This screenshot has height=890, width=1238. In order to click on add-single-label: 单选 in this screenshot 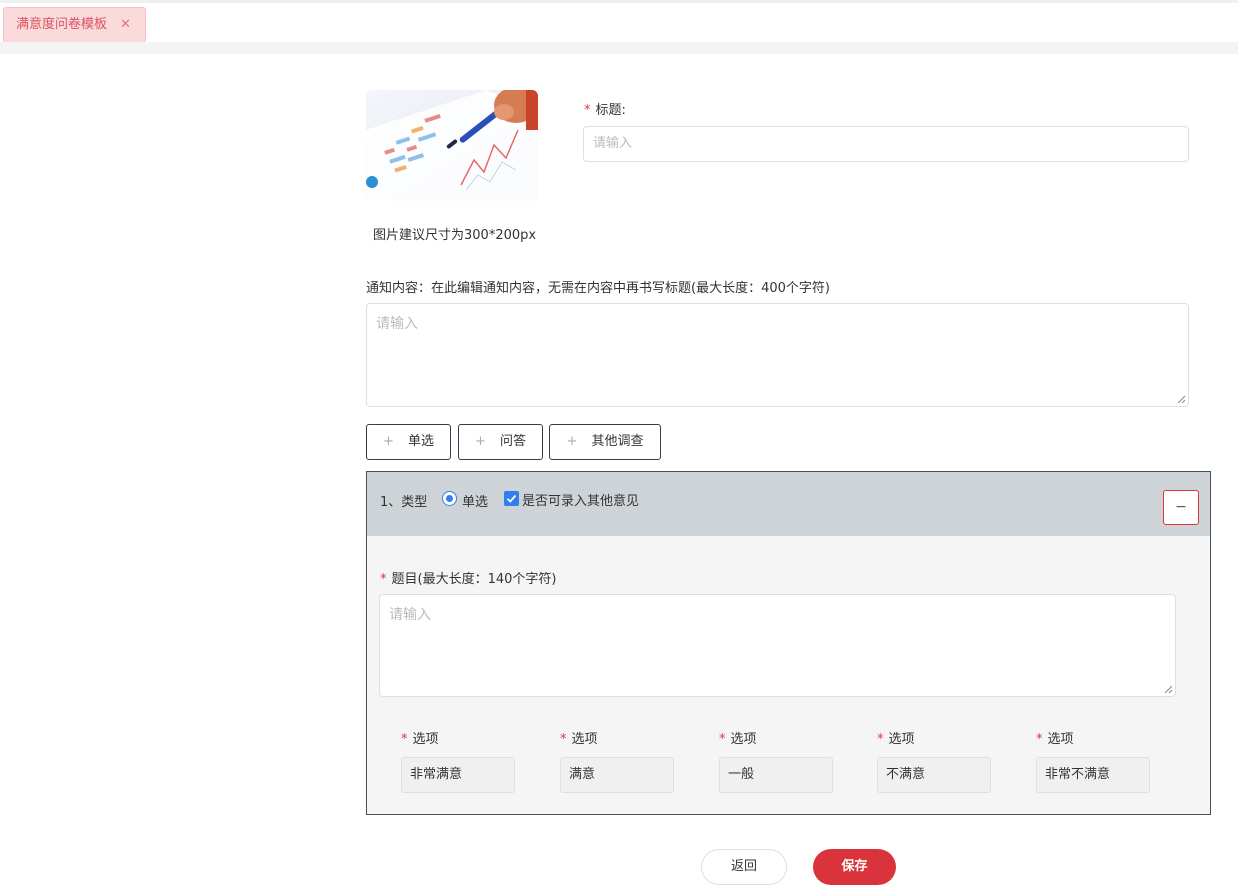, I will do `click(420, 441)`.